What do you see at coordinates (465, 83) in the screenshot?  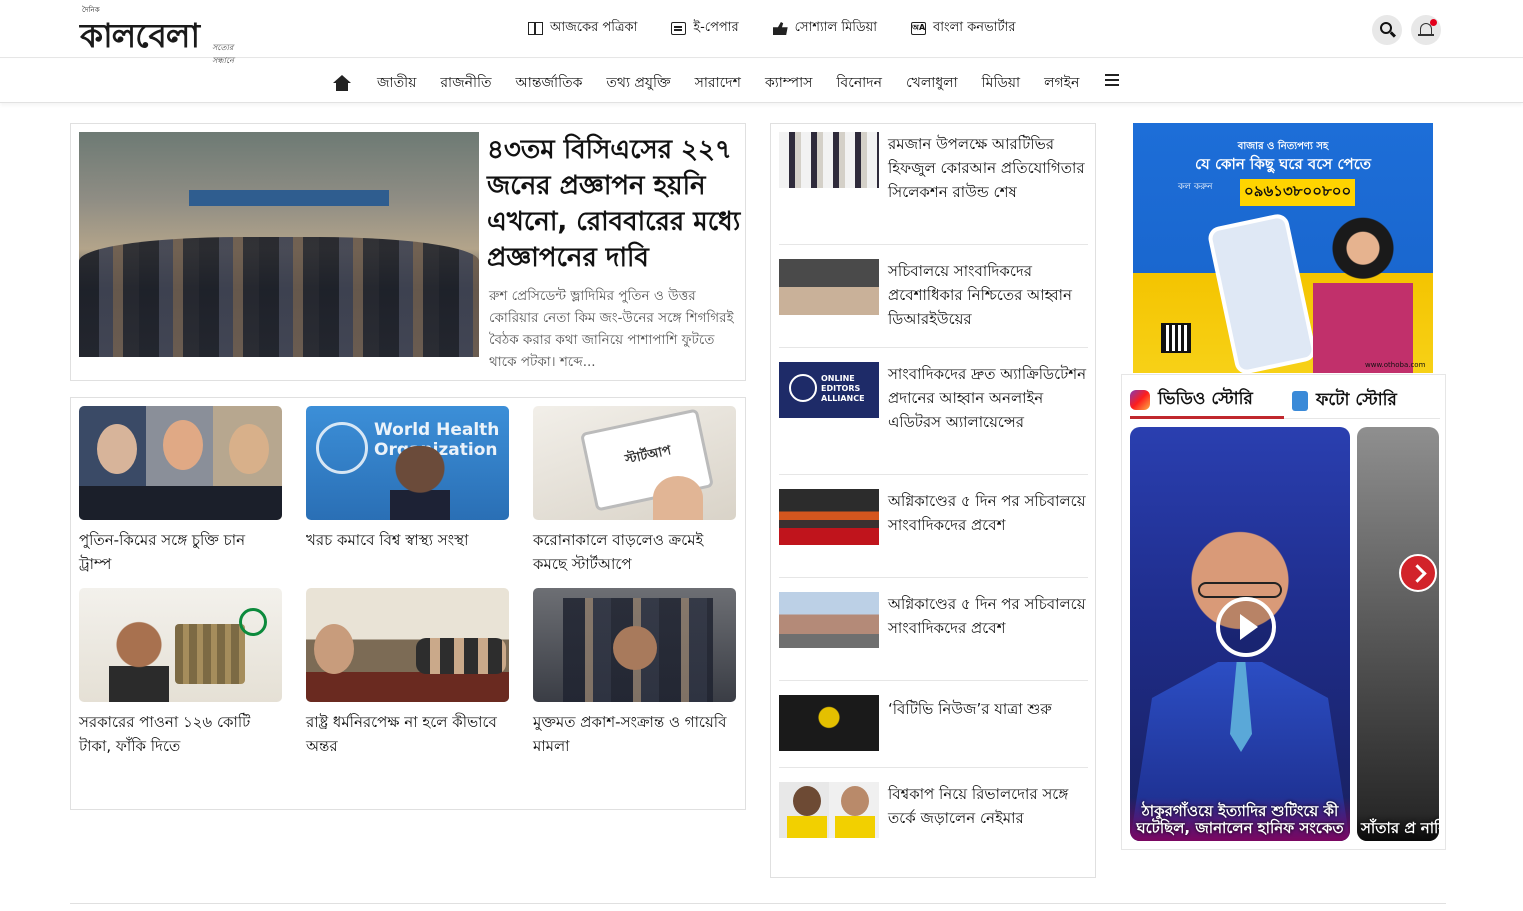 I see `nav-item-politics: রাজনীতি` at bounding box center [465, 83].